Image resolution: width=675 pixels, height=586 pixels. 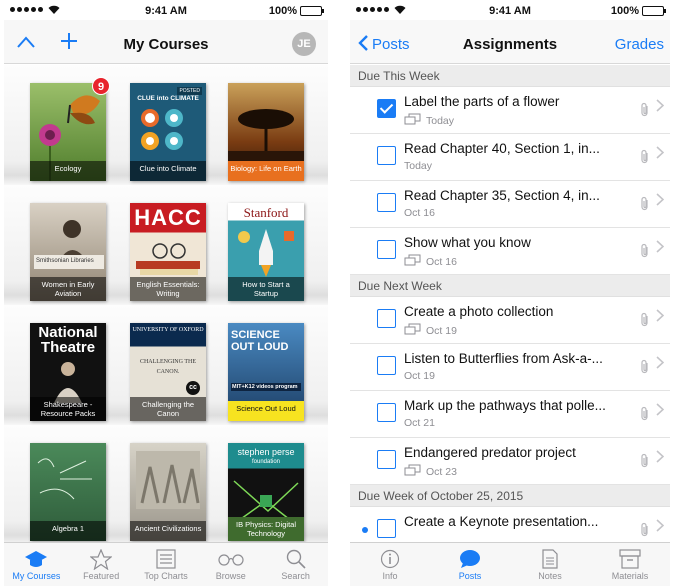 I want to click on tab-notes: Notes, so click(x=550, y=564).